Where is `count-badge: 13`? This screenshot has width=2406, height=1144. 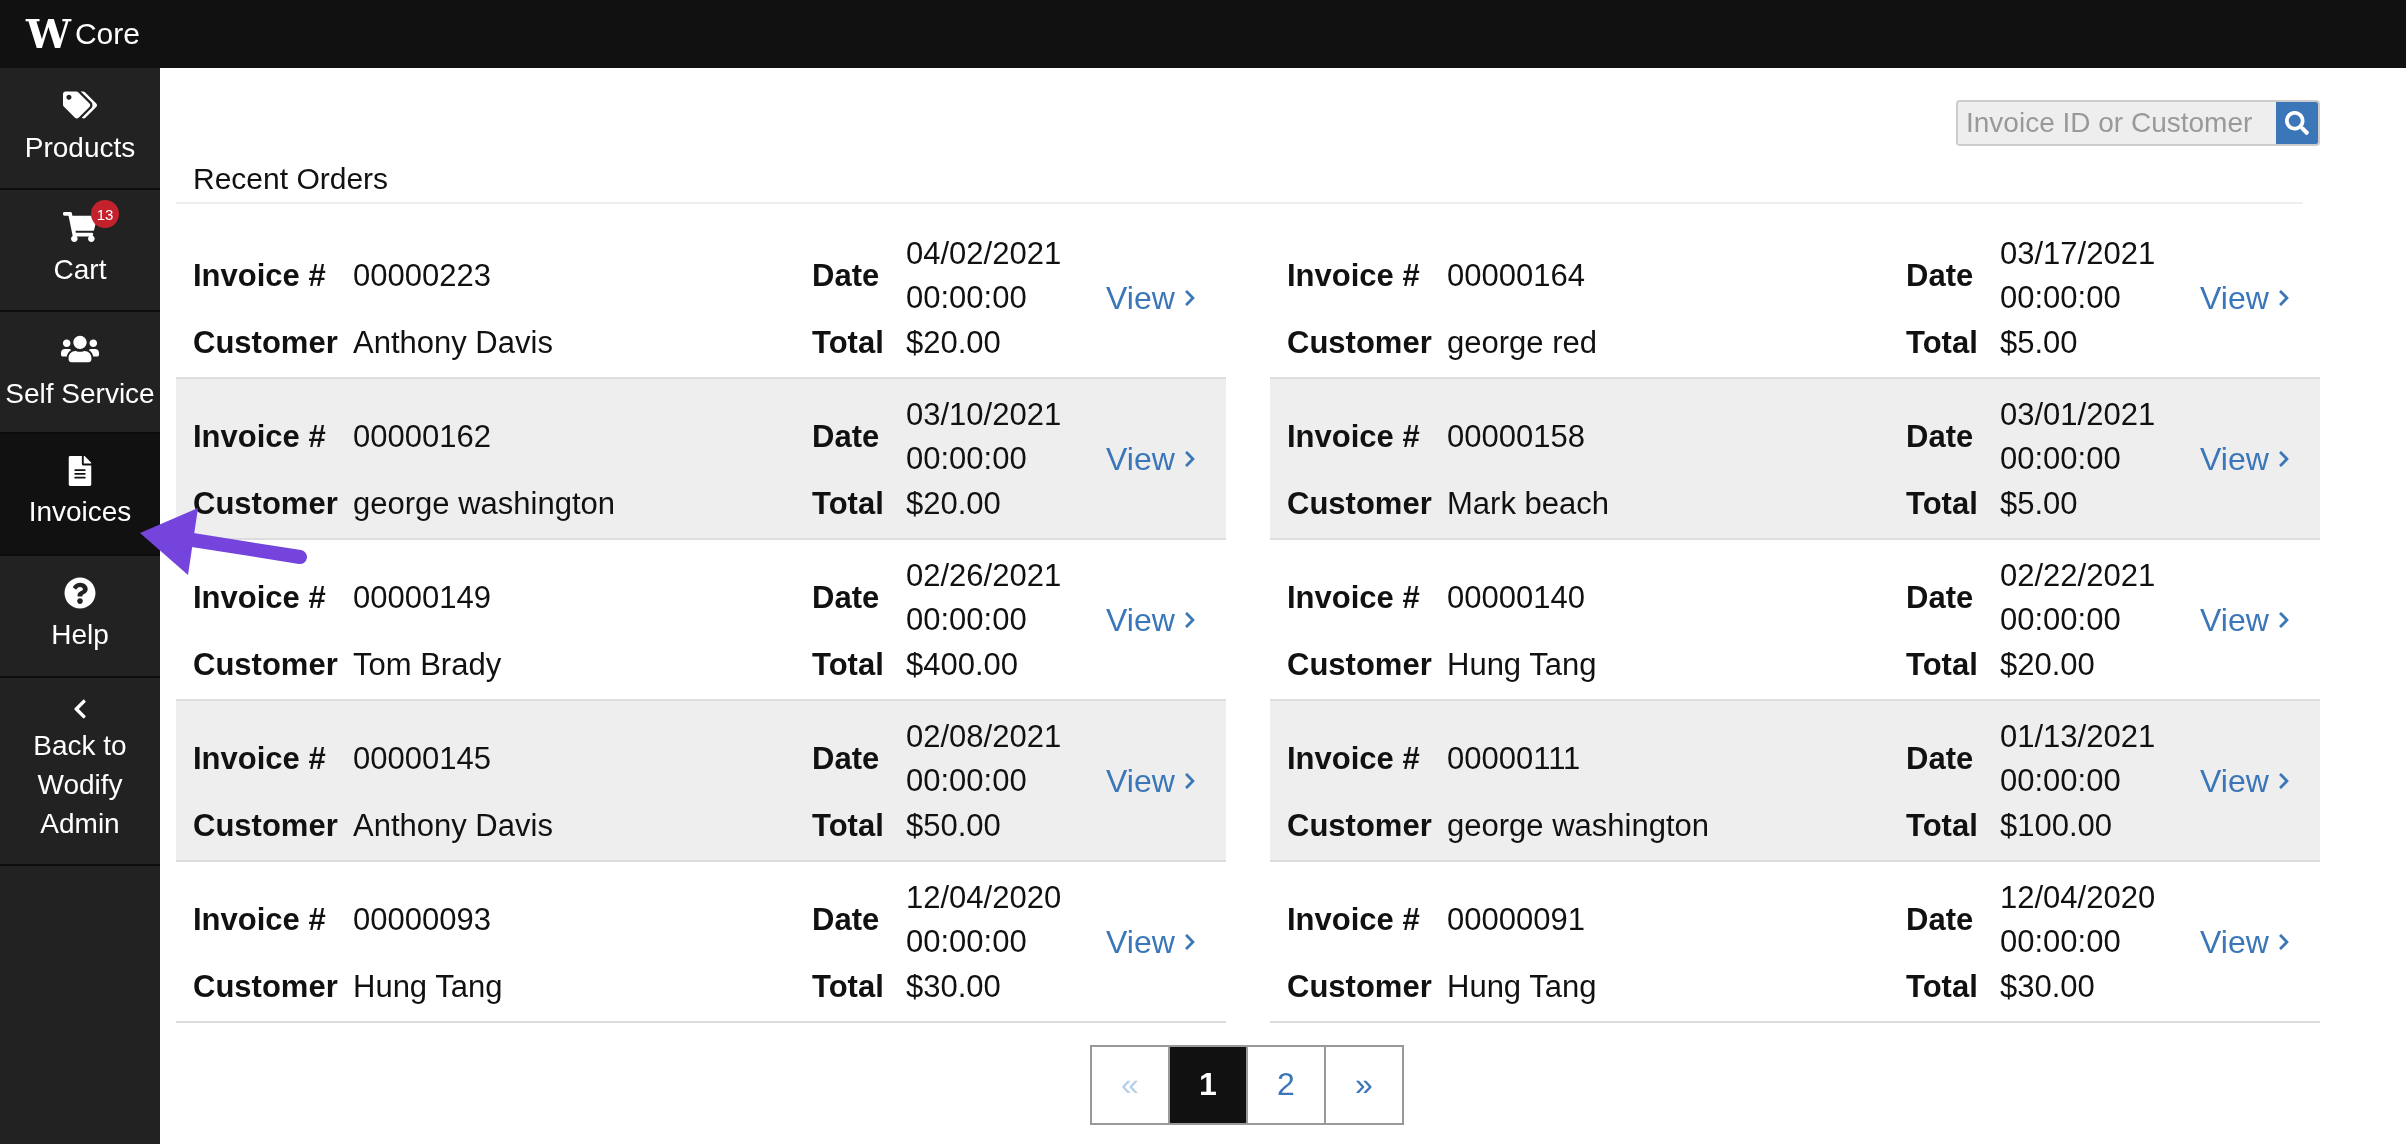
count-badge: 13 is located at coordinates (105, 214).